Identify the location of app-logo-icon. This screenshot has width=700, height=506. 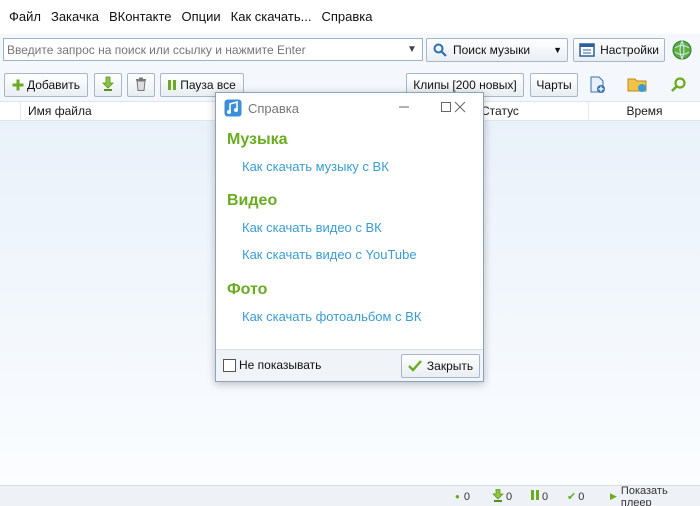
(233, 108).